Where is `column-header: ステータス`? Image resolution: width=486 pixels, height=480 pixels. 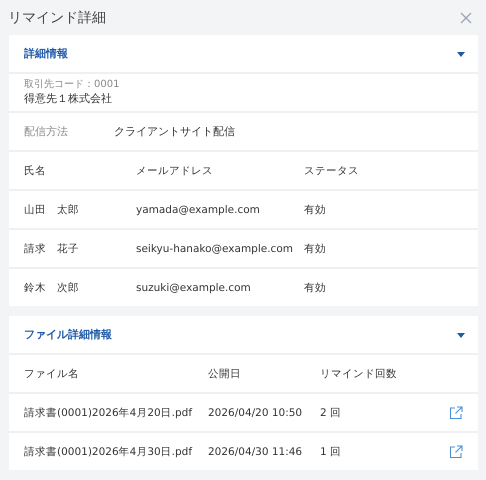
column-header: ステータス is located at coordinates (331, 171).